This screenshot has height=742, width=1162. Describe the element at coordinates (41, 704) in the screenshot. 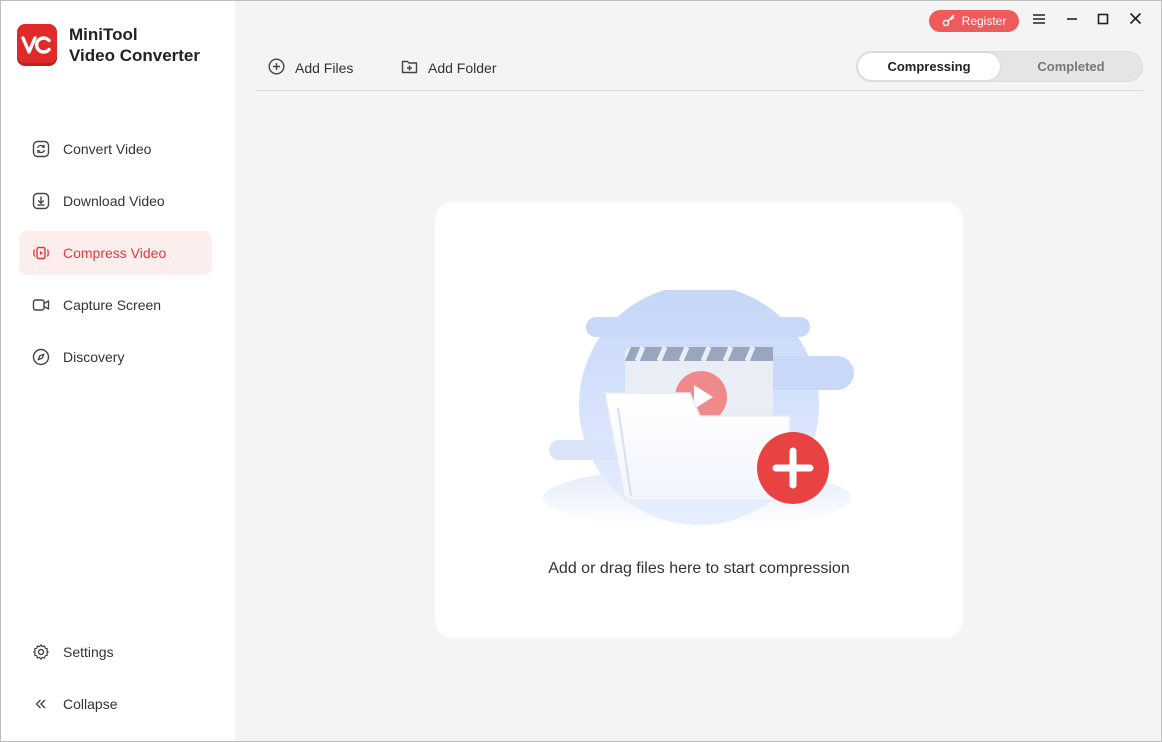

I see `double-chevron-left-icon` at that location.